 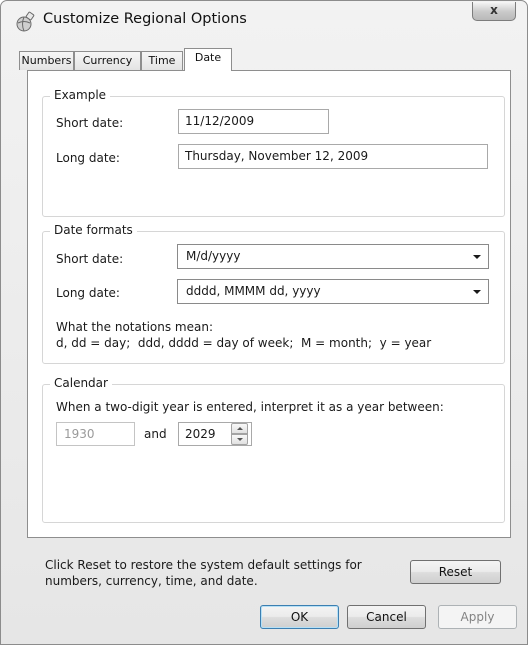 I want to click on short-date-format-label: Short date:, so click(x=90, y=259).